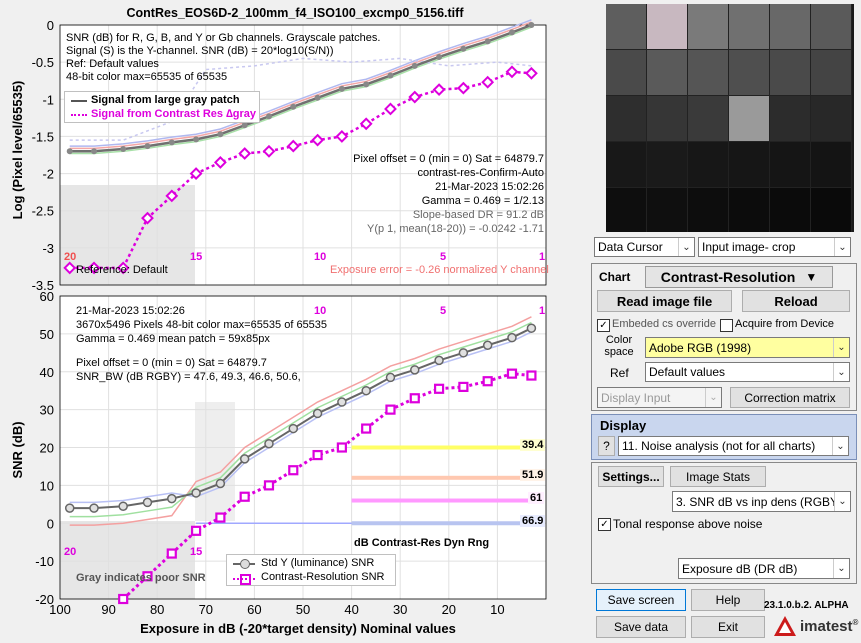  I want to click on marker-5: 5, so click(443, 311).